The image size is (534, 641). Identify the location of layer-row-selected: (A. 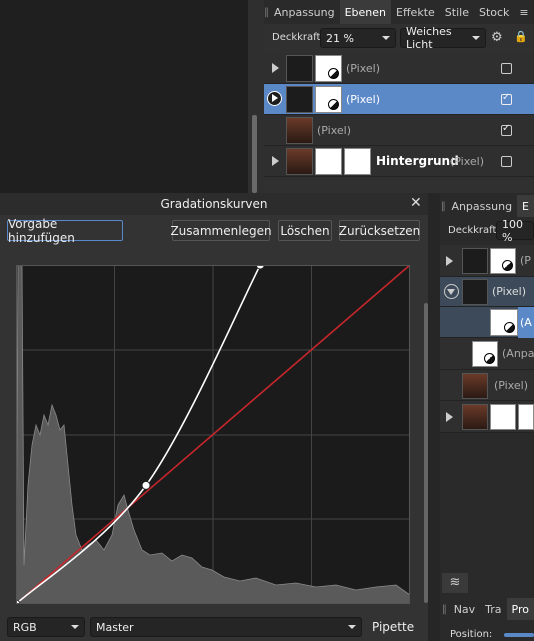
(487, 322).